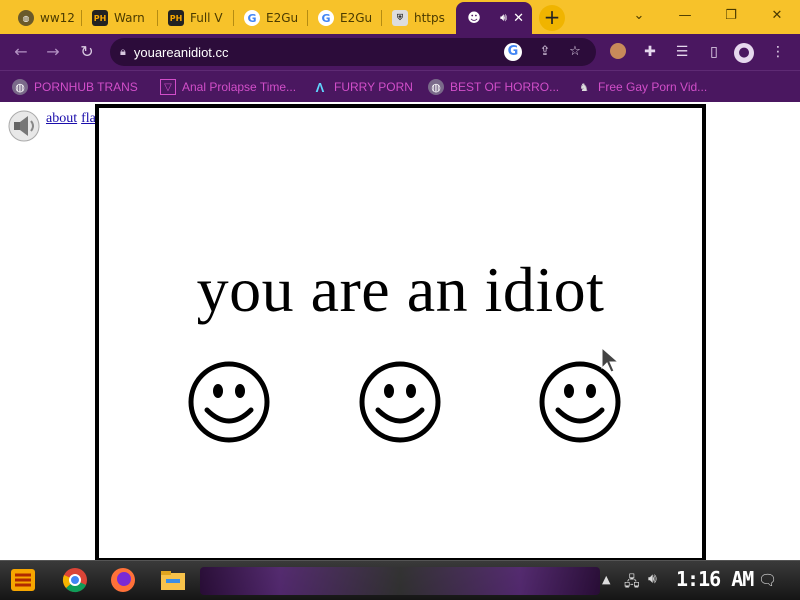  What do you see at coordinates (584, 87) in the screenshot?
I see `fox-icon: ♞` at bounding box center [584, 87].